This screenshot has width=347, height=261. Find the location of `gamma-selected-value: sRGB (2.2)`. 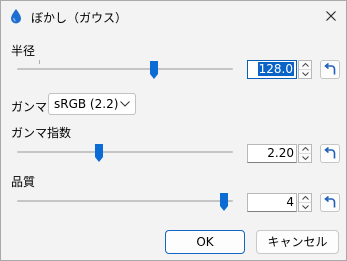

gamma-selected-value: sRGB (2.2) is located at coordinates (86, 104).